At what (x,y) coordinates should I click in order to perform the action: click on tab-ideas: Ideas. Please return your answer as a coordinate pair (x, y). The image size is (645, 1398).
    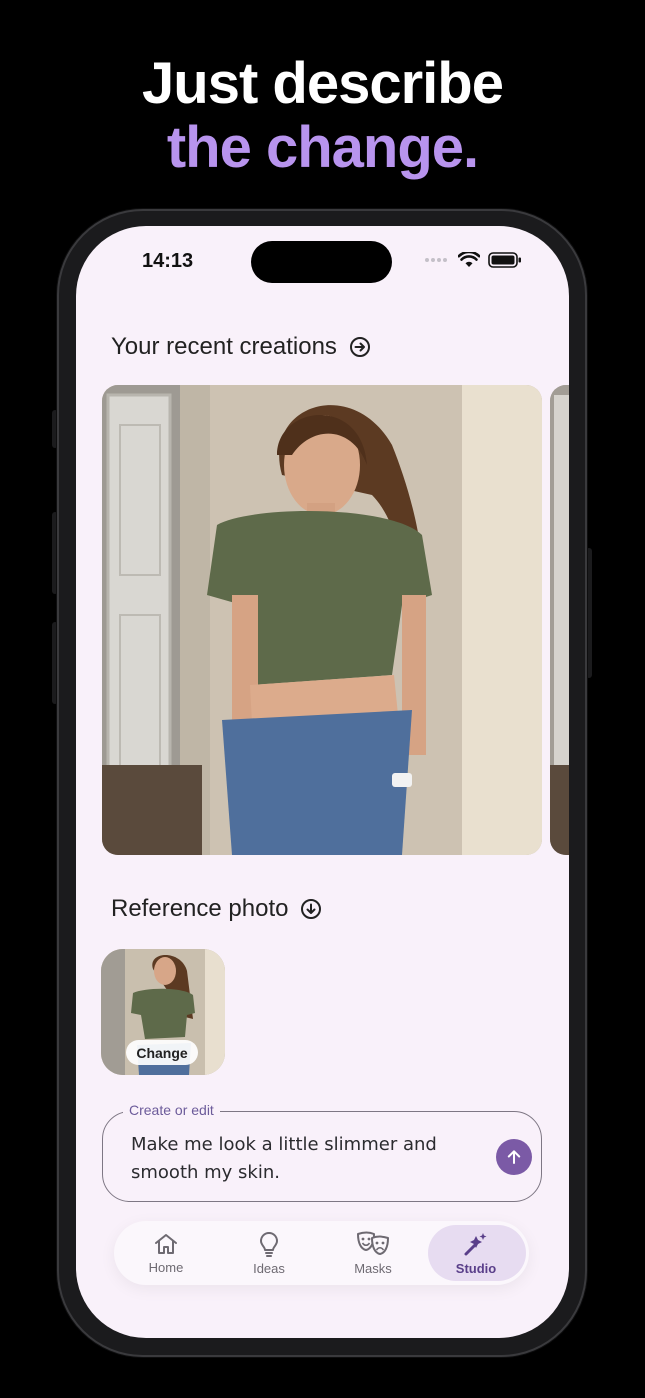
    Looking at the image, I should click on (269, 1253).